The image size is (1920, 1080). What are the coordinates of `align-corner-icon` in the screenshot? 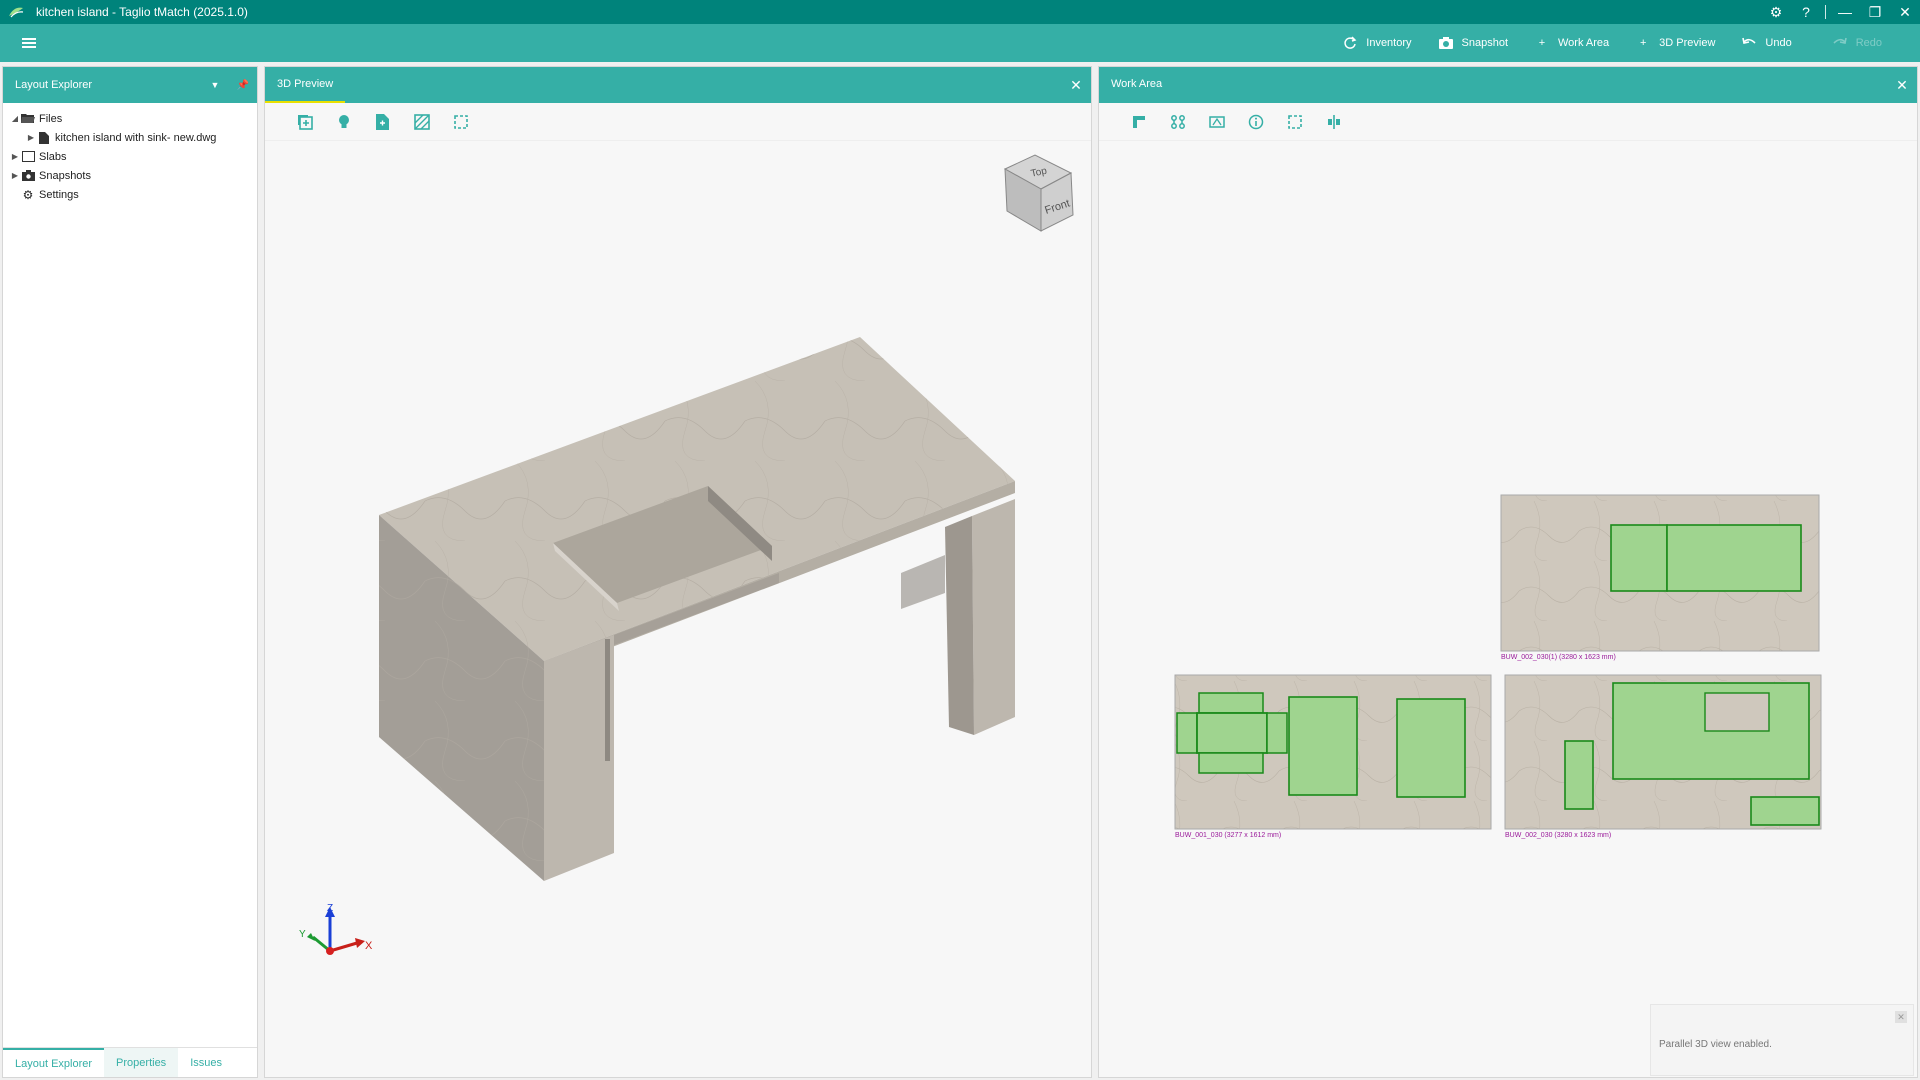 It's located at (1138, 122).